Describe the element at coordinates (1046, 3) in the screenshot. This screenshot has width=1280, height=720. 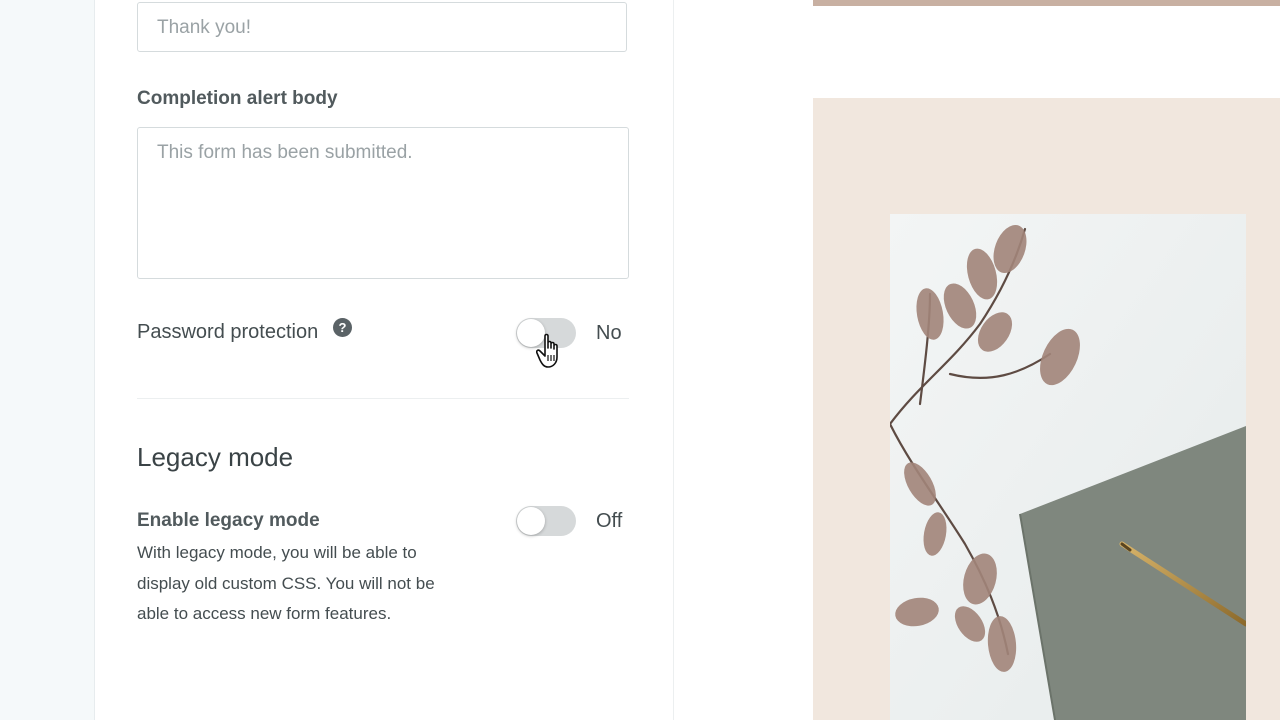
I see `preview-top-bar` at that location.